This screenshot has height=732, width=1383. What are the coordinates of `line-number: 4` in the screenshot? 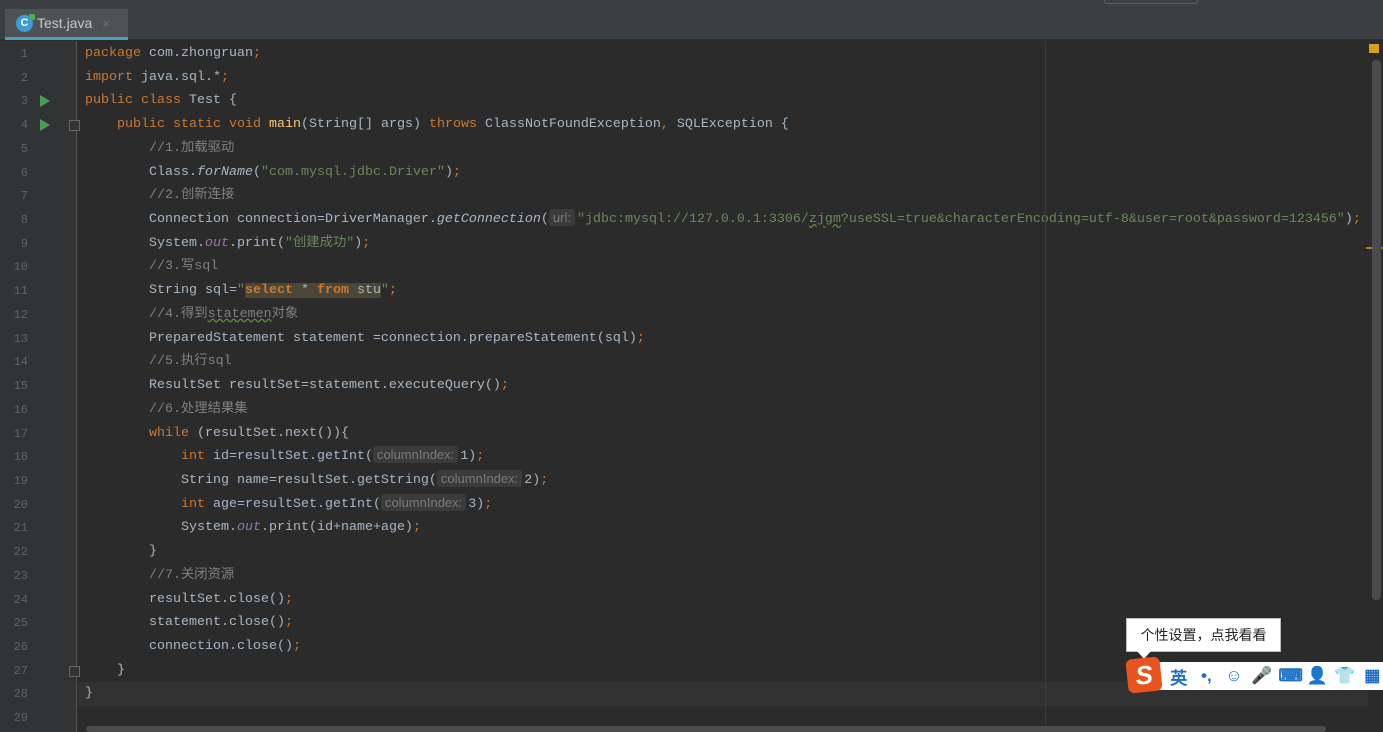 It's located at (24, 125).